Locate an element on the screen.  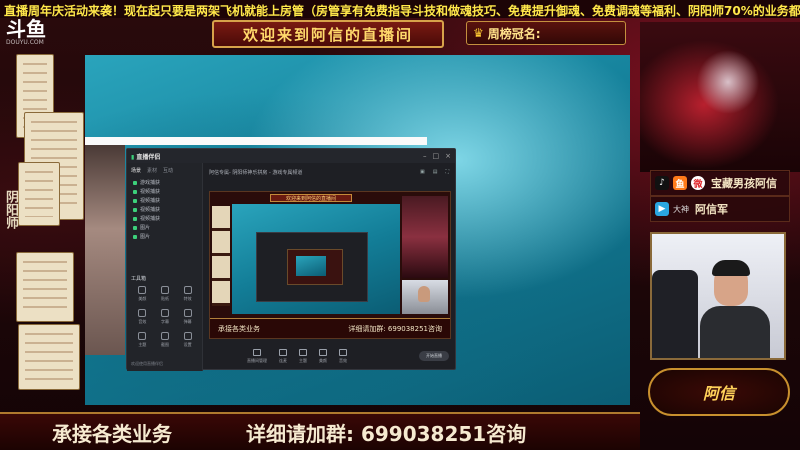
tool-label: 字幕 is located at coordinates (164, 321).